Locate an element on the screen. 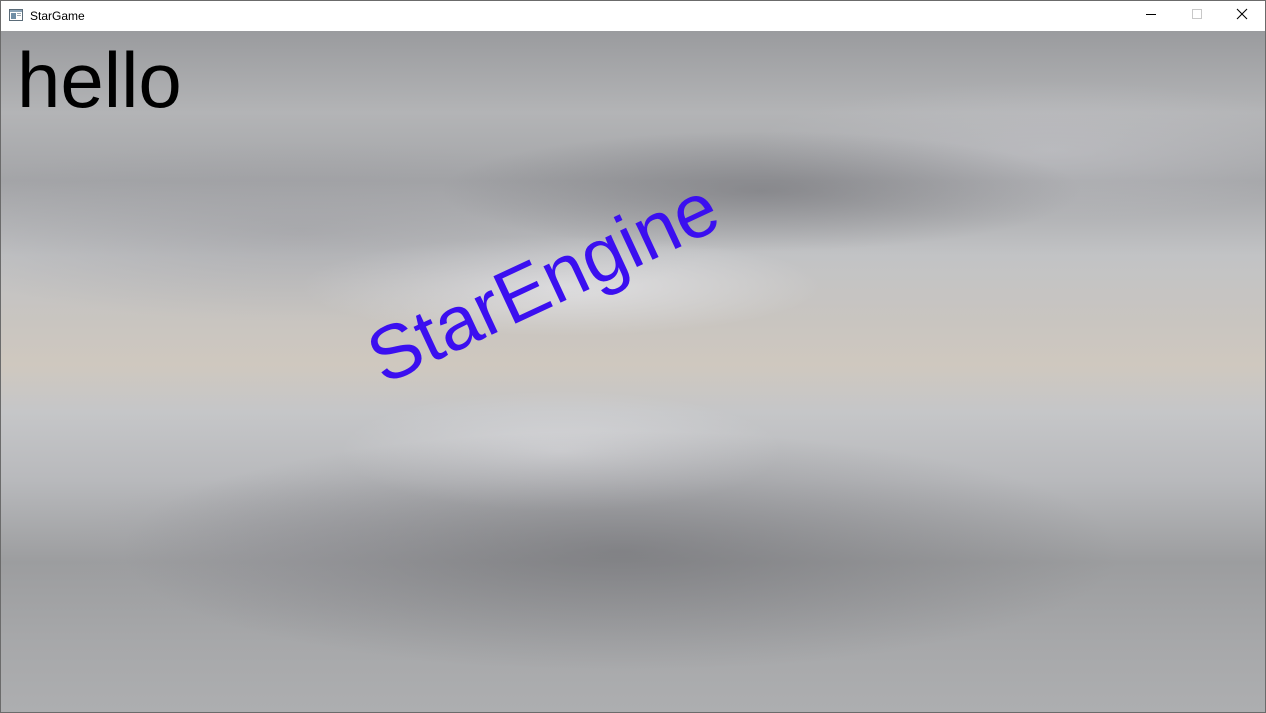 The width and height of the screenshot is (1266, 713). maximize-icon is located at coordinates (1197, 16).